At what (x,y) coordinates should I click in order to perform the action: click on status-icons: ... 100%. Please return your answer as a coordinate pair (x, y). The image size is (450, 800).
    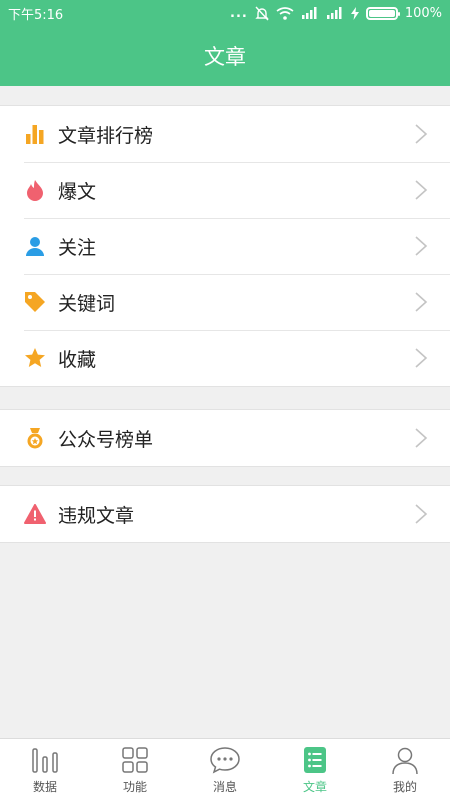
    Looking at the image, I should click on (336, 13).